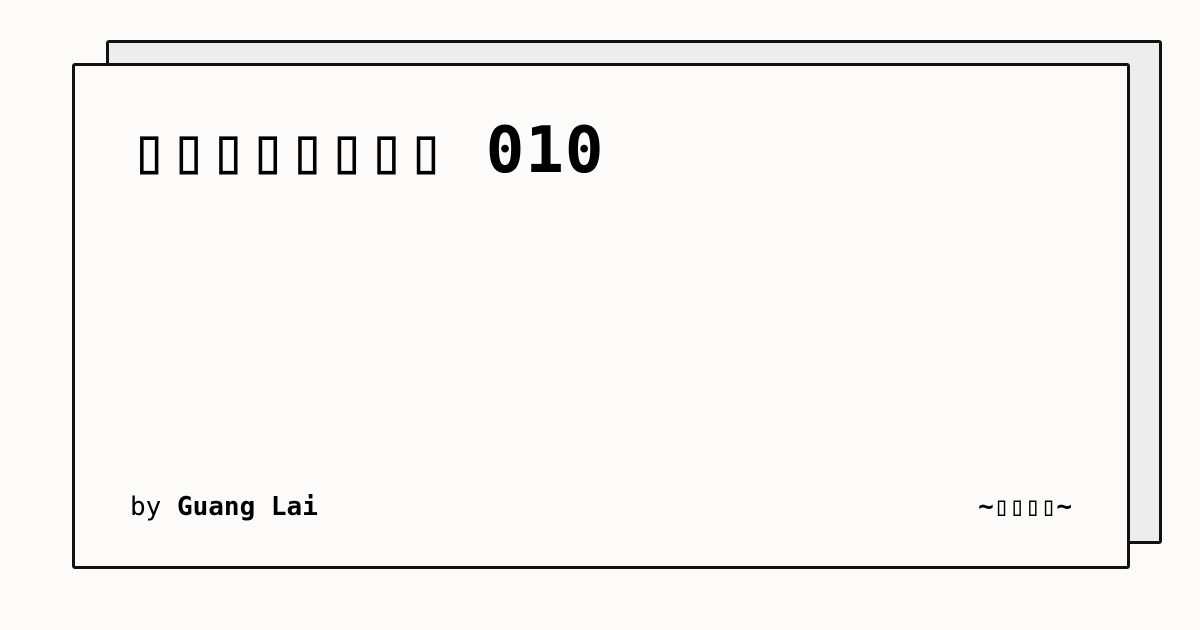 The height and width of the screenshot is (630, 1200). I want to click on site-tag: ~▯▯▯▯~, so click(1025, 507).